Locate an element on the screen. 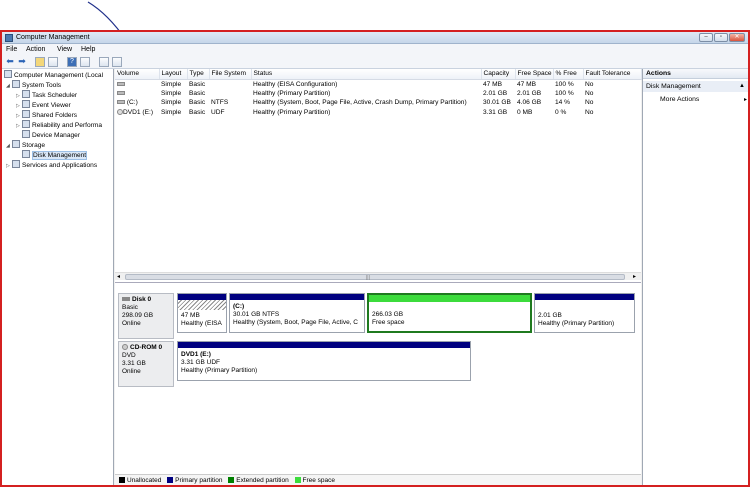  volume-cell: DVD1 (E:) is located at coordinates (137, 113).